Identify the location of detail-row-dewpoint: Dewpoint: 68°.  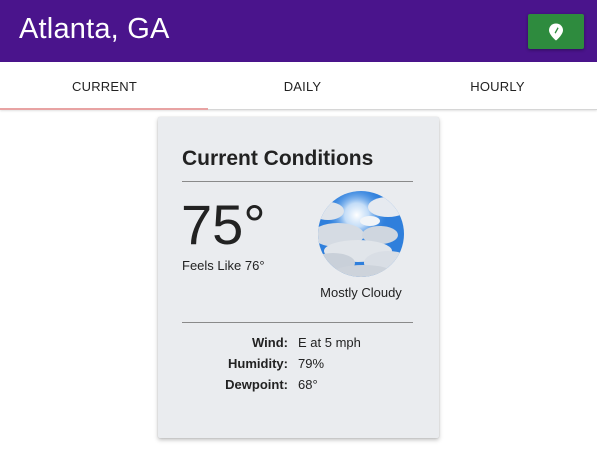
(298, 387).